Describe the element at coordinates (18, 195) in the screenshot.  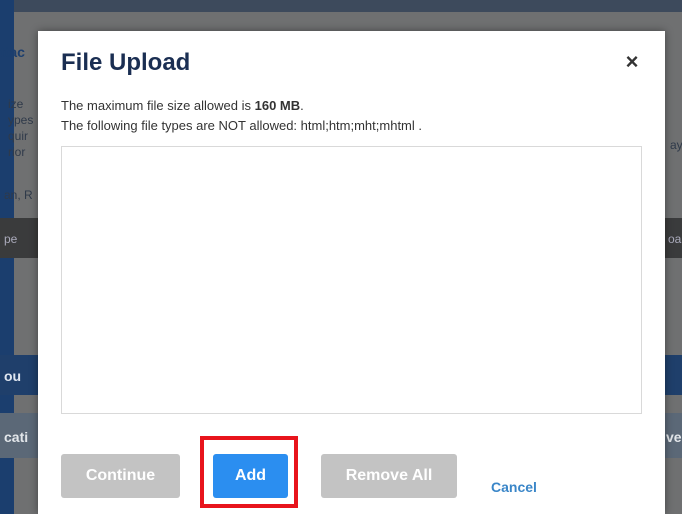
I see `background-text: an, R` at that location.